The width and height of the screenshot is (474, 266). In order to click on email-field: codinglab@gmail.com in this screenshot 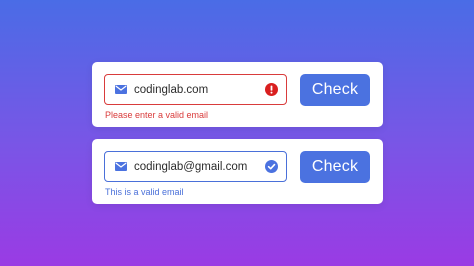, I will do `click(195, 166)`.